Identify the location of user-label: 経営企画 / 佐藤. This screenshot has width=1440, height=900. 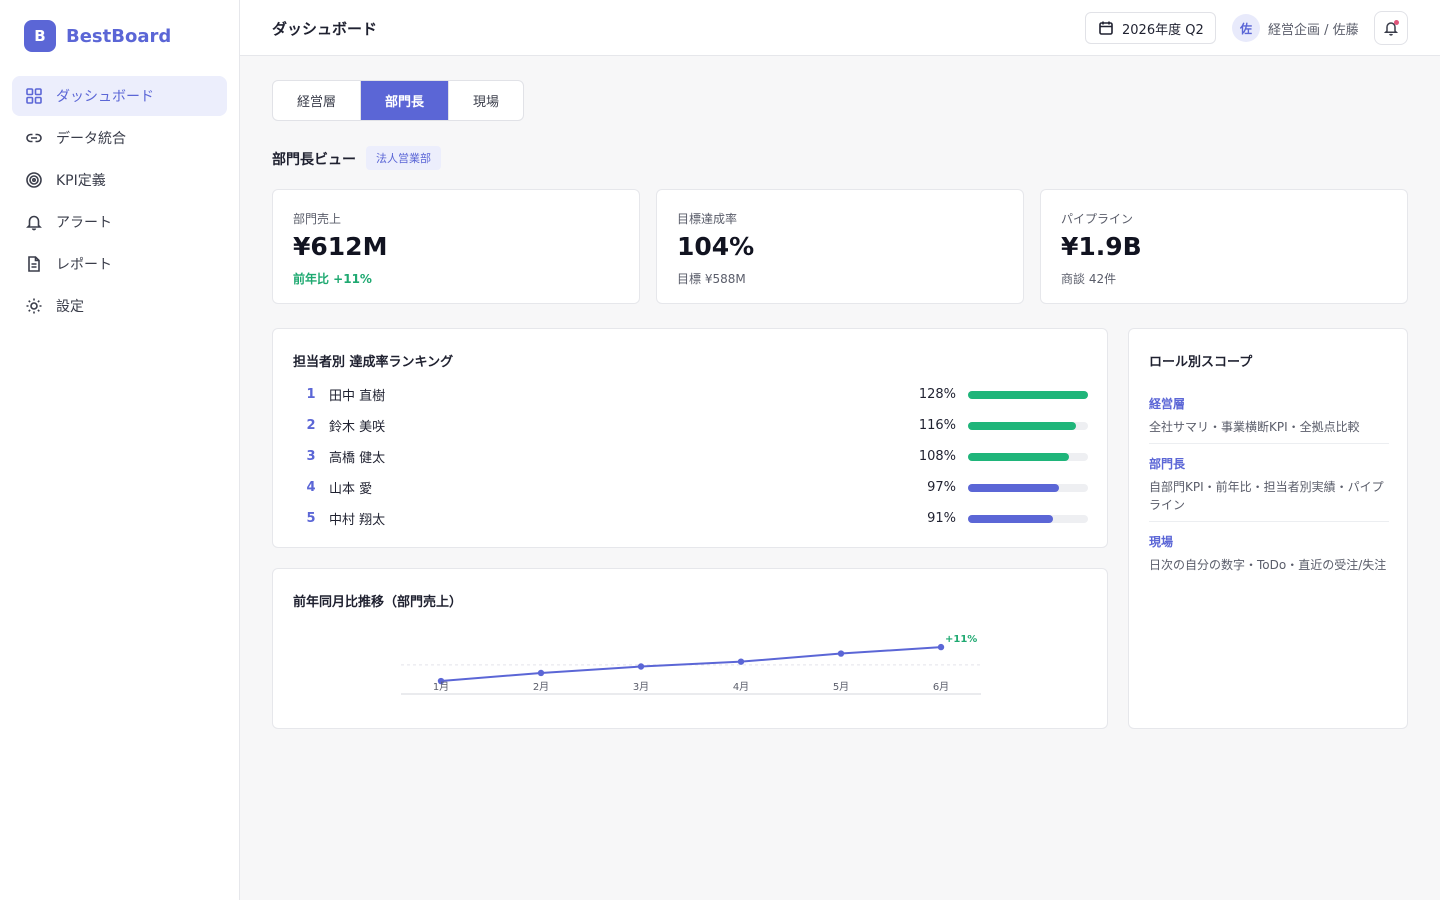
(1313, 30).